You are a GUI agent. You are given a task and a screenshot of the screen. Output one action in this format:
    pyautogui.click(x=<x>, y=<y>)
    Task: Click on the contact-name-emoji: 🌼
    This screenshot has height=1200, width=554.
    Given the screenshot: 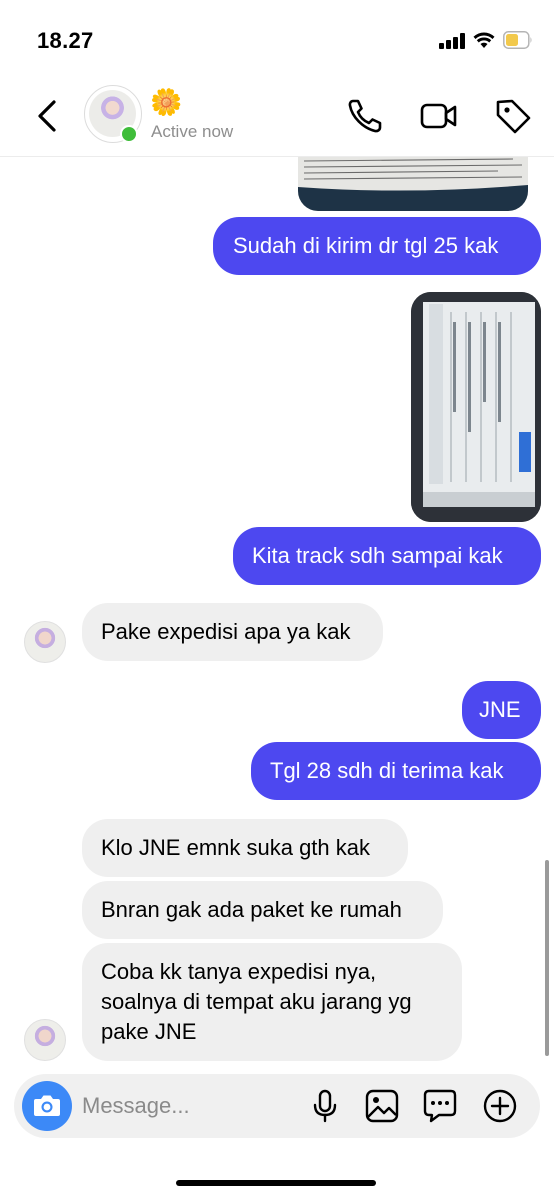 What is the action you would take?
    pyautogui.click(x=166, y=102)
    